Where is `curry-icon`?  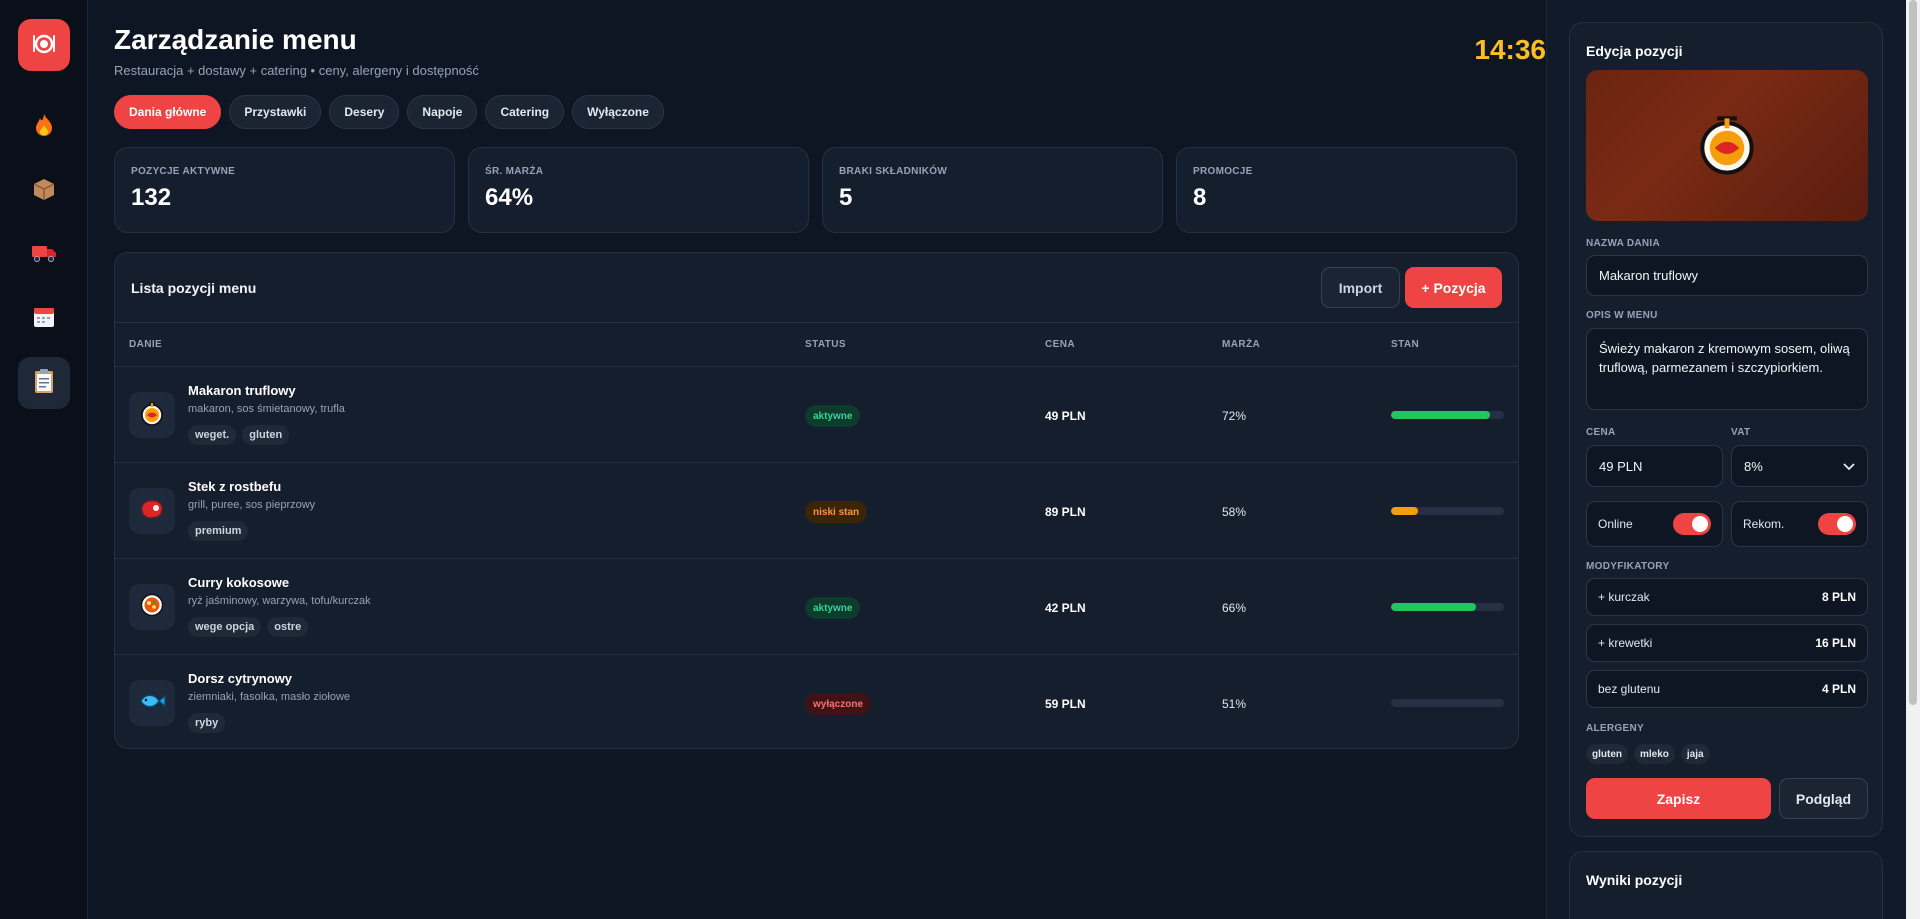 curry-icon is located at coordinates (152, 607).